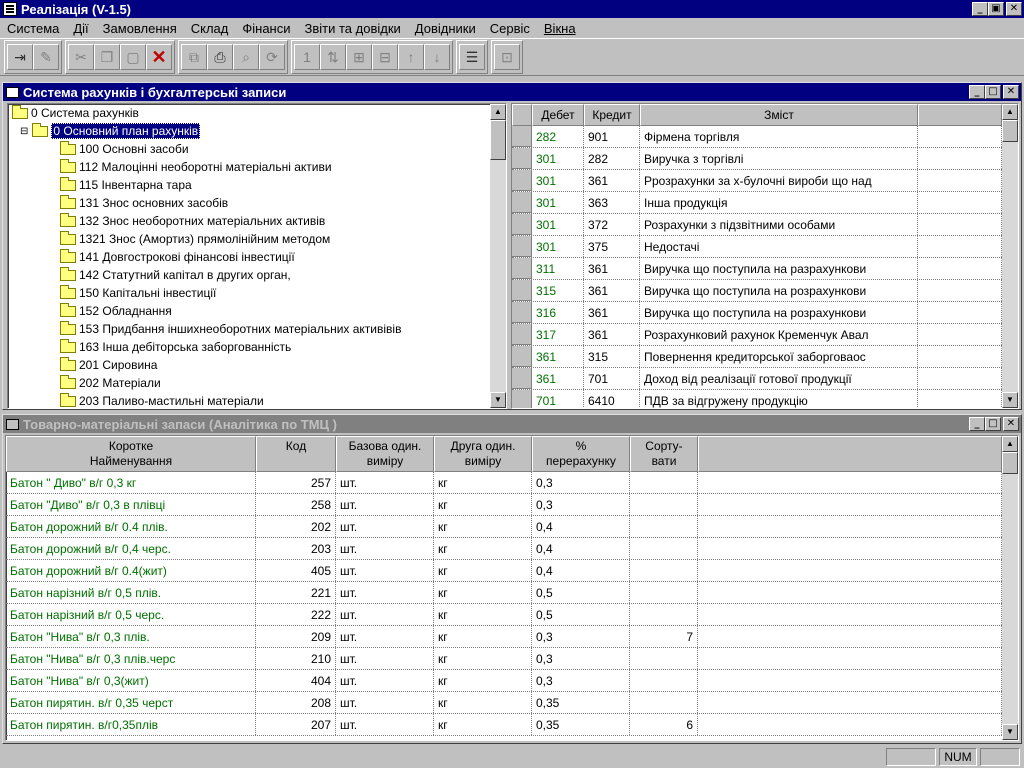 This screenshot has height=768, width=1024. What do you see at coordinates (210, 28) in the screenshot?
I see `menu-warehouse: Склад` at bounding box center [210, 28].